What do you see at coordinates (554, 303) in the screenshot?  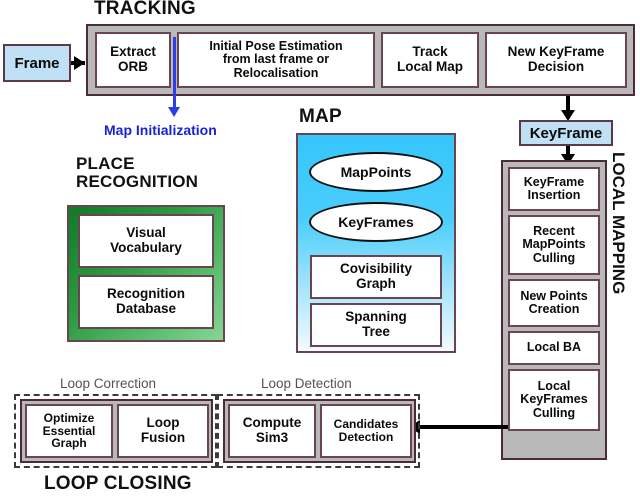 I see `local-mapping-step-new-points-creation: New Points Creation` at bounding box center [554, 303].